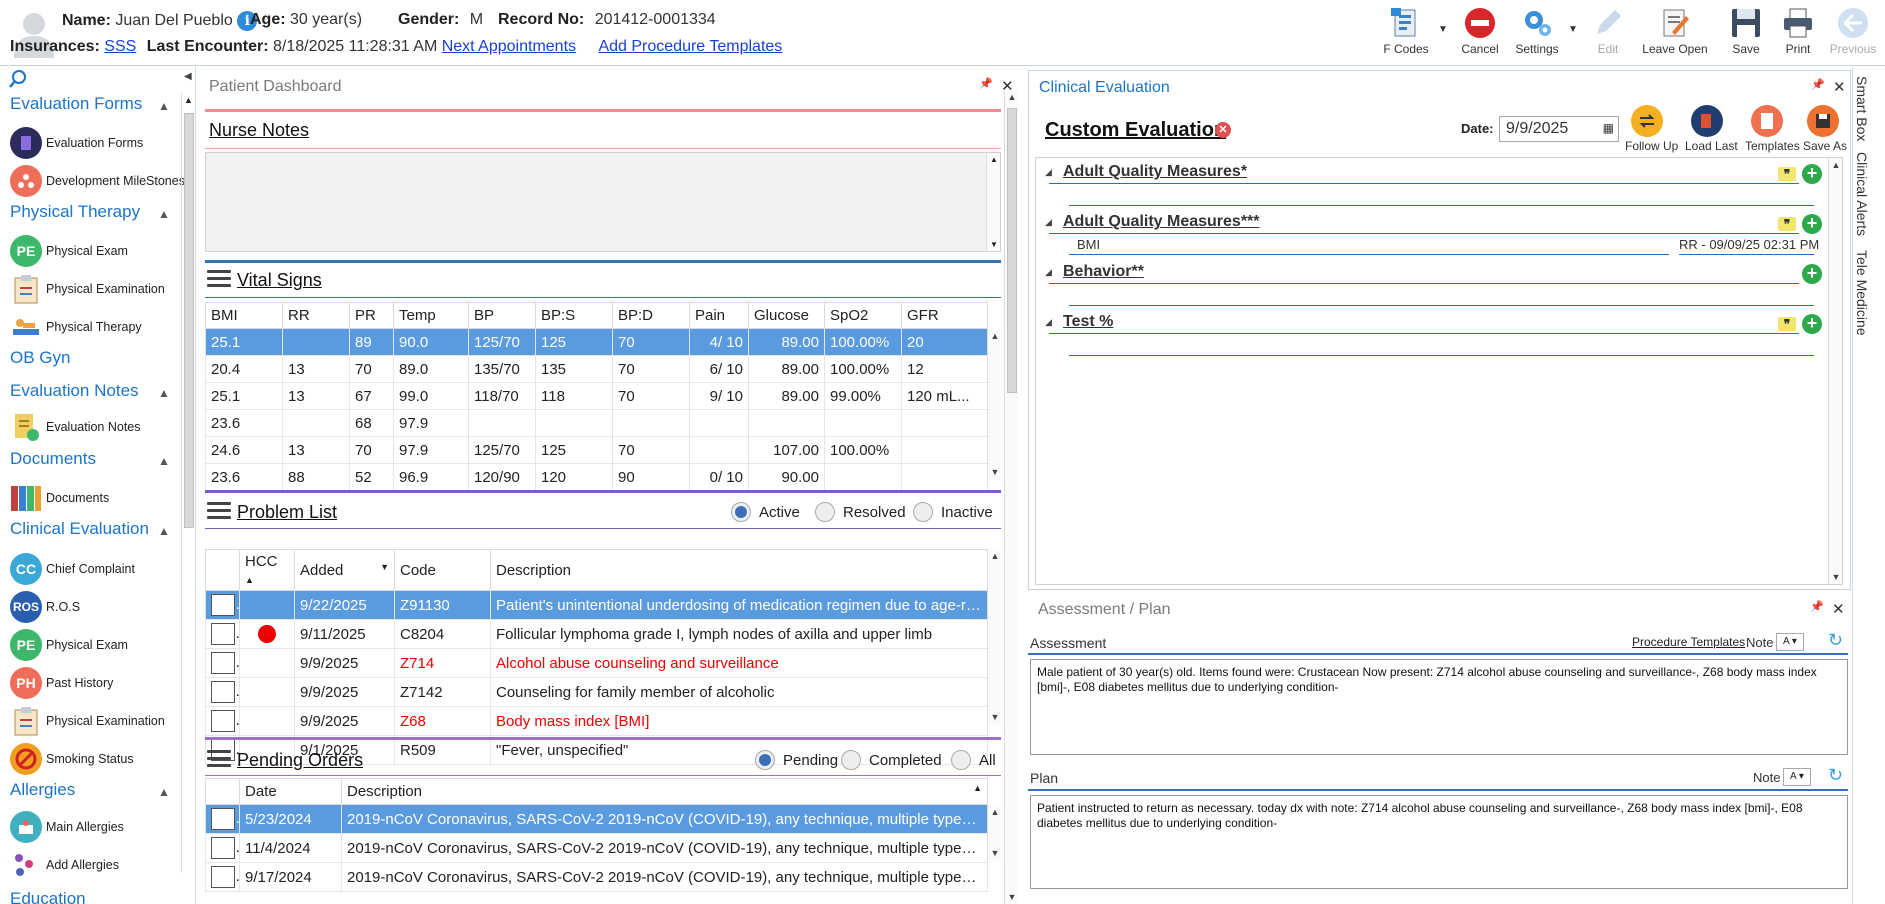 This screenshot has height=904, width=1885. What do you see at coordinates (371, 315) in the screenshot?
I see `column-header: PR` at bounding box center [371, 315].